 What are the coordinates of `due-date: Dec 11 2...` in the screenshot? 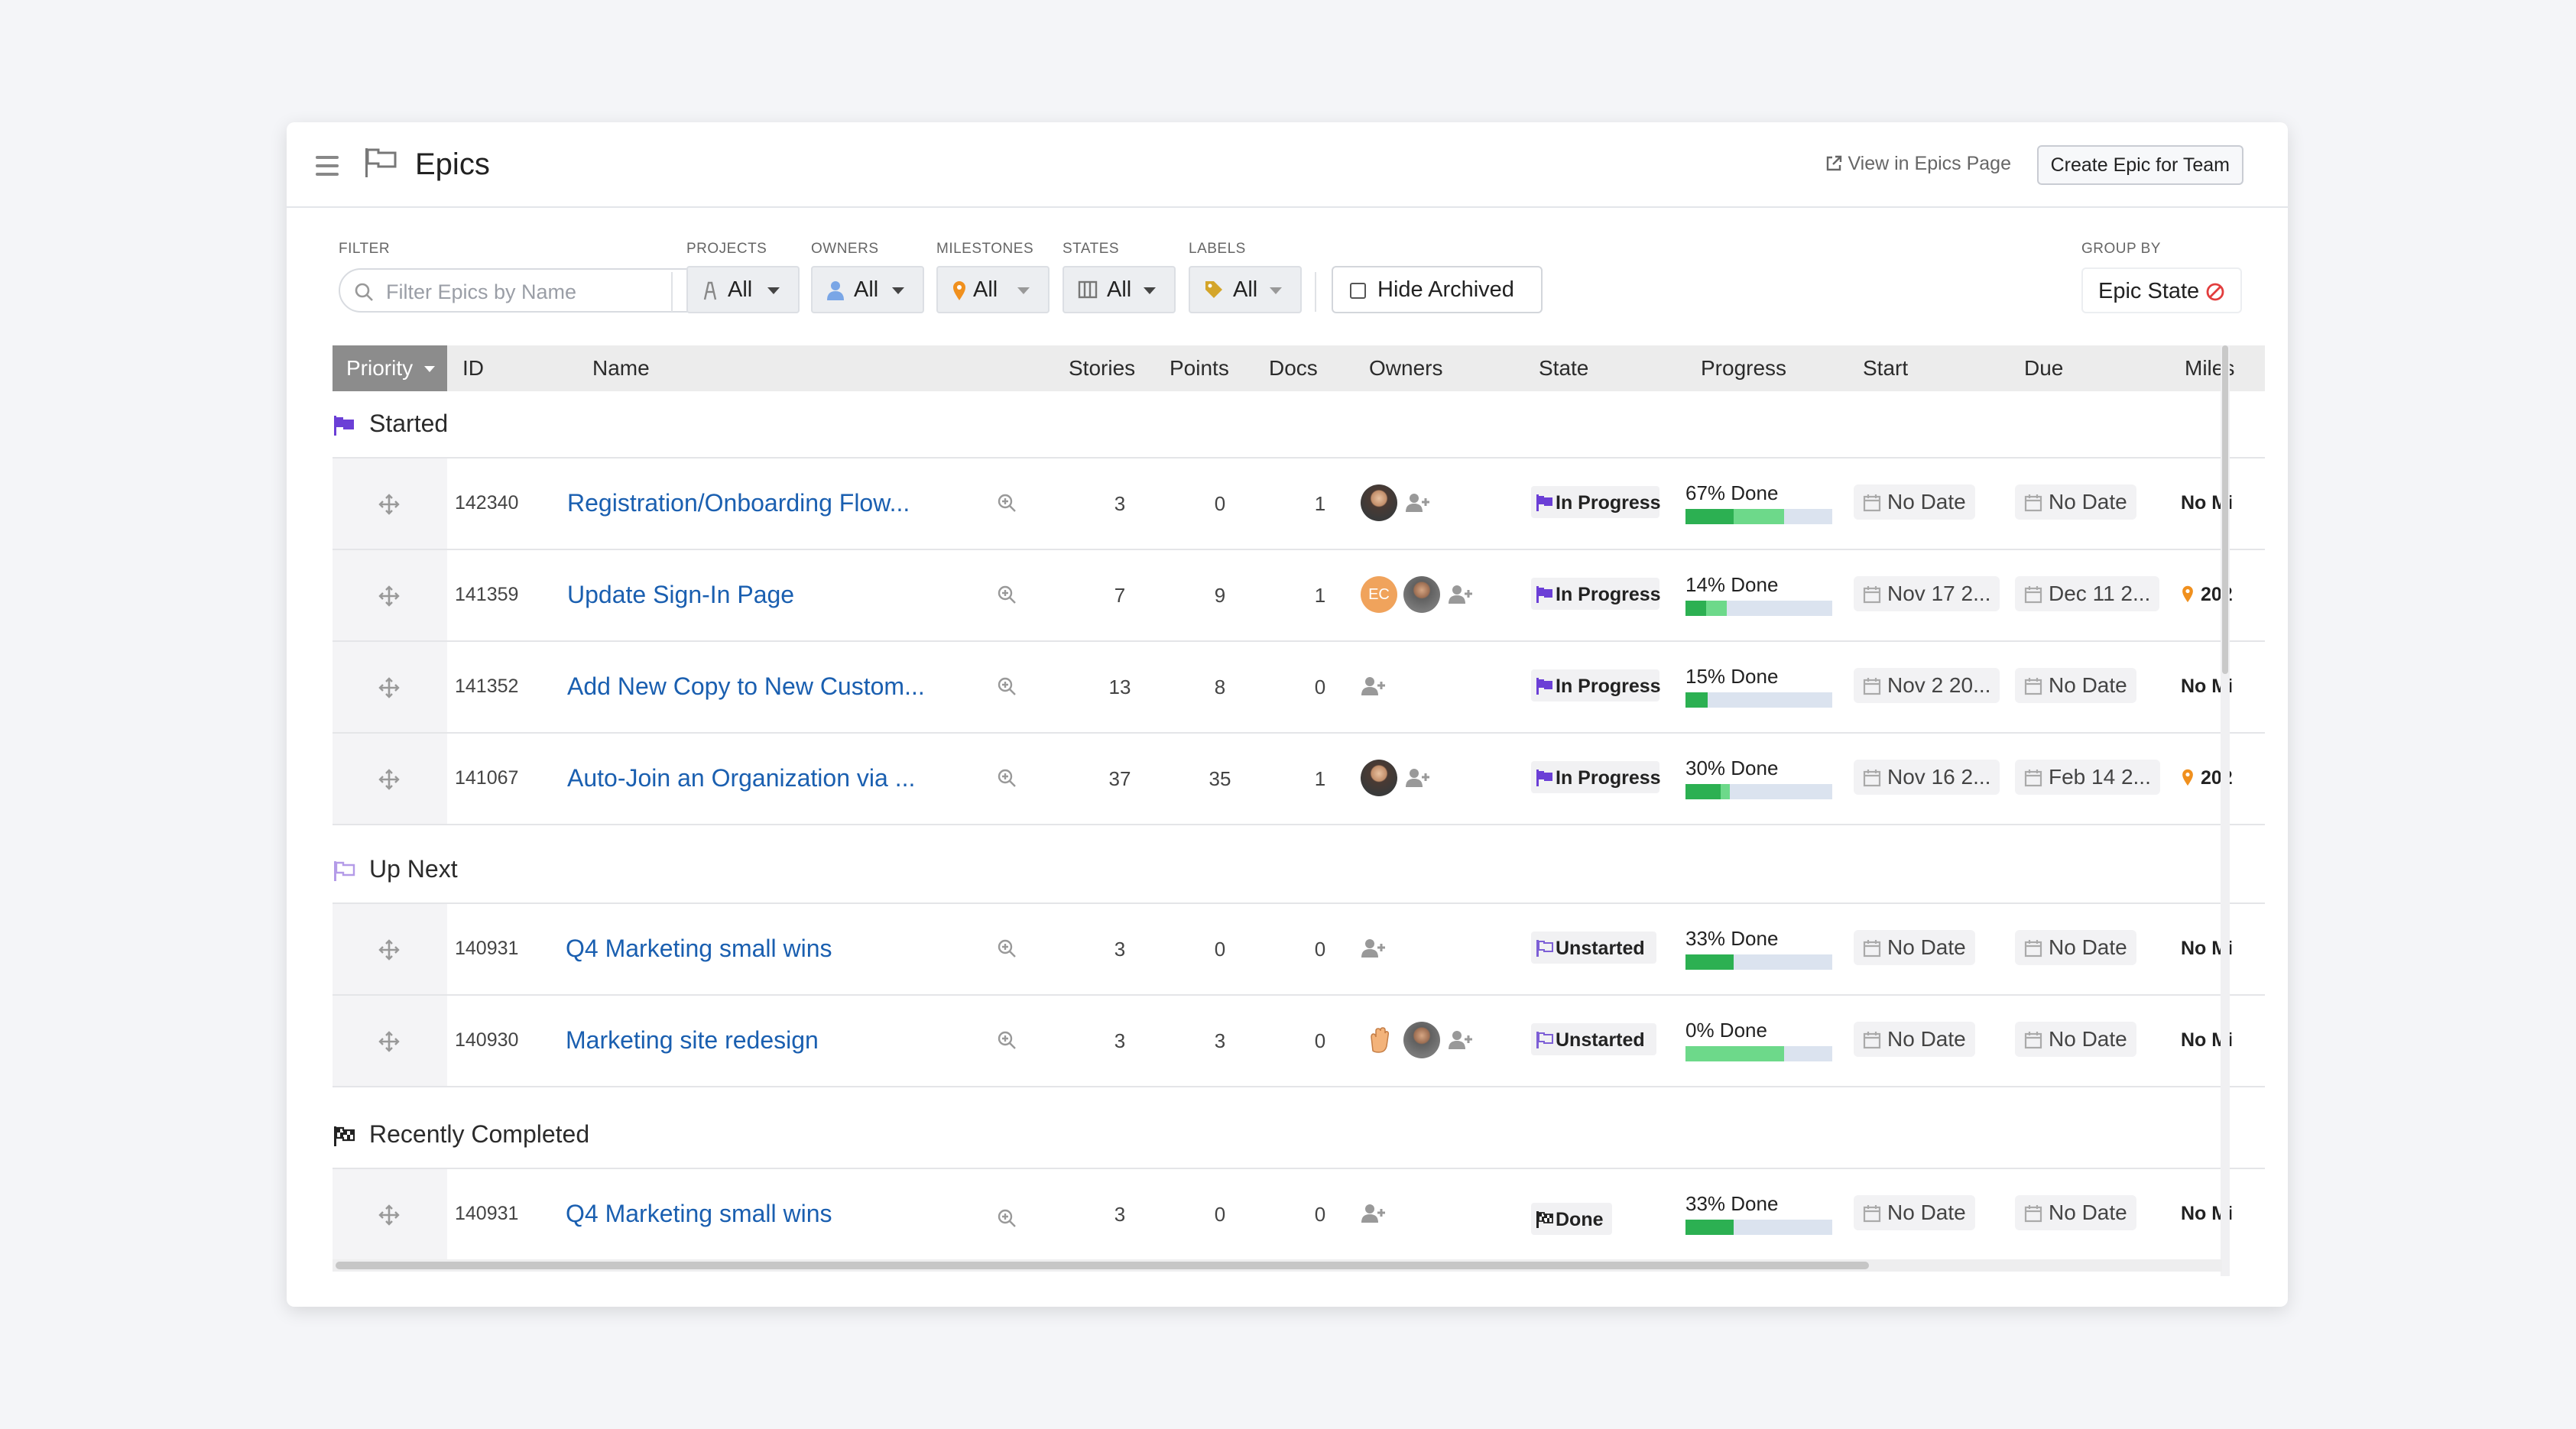 It's located at (2087, 593).